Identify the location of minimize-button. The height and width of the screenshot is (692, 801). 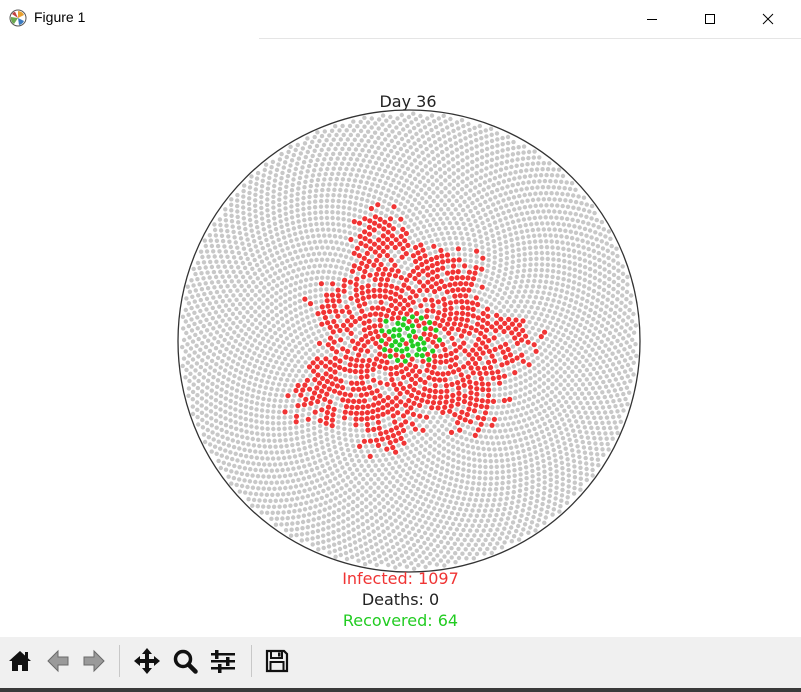
(652, 19).